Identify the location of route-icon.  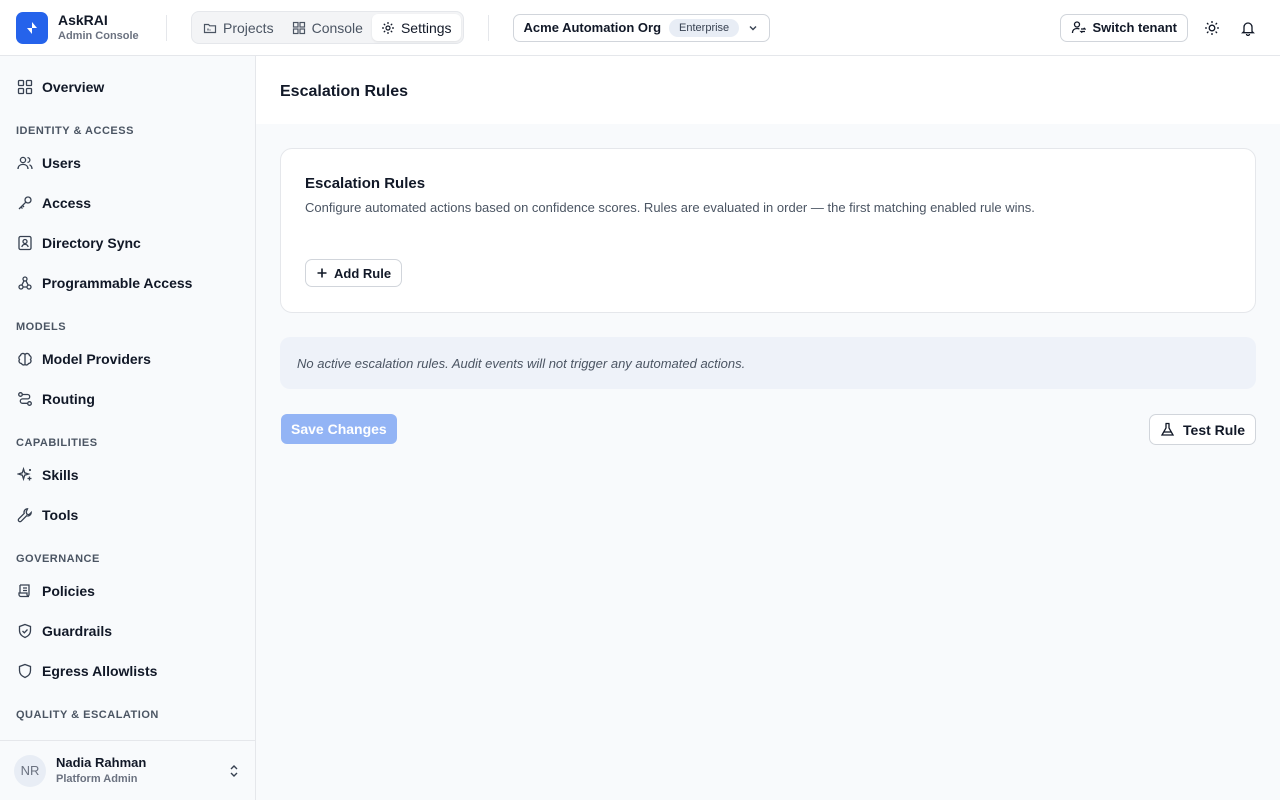
(25, 399).